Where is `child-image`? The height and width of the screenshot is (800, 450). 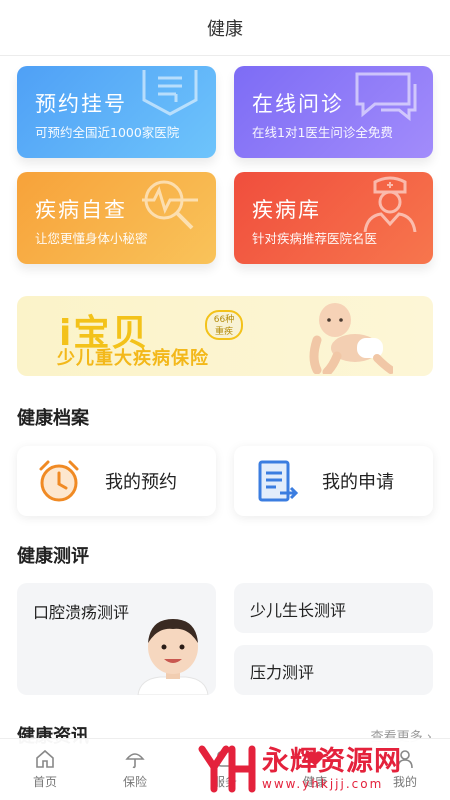
child-image is located at coordinates (173, 657).